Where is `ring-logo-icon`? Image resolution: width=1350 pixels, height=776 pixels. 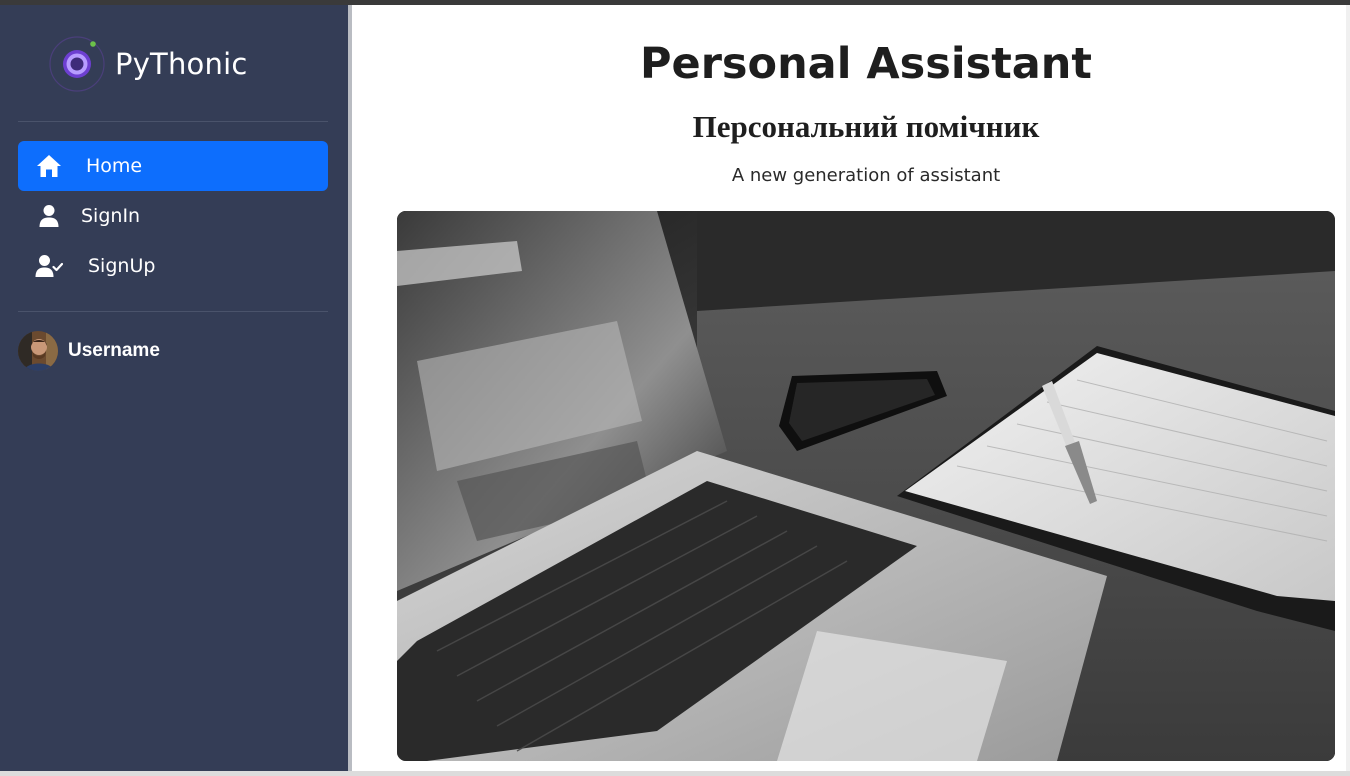 ring-logo-icon is located at coordinates (77, 64).